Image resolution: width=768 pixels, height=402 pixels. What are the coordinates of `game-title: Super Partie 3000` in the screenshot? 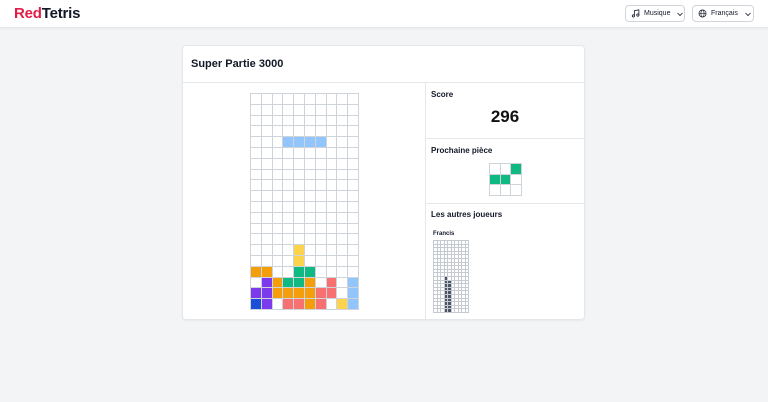 It's located at (237, 64).